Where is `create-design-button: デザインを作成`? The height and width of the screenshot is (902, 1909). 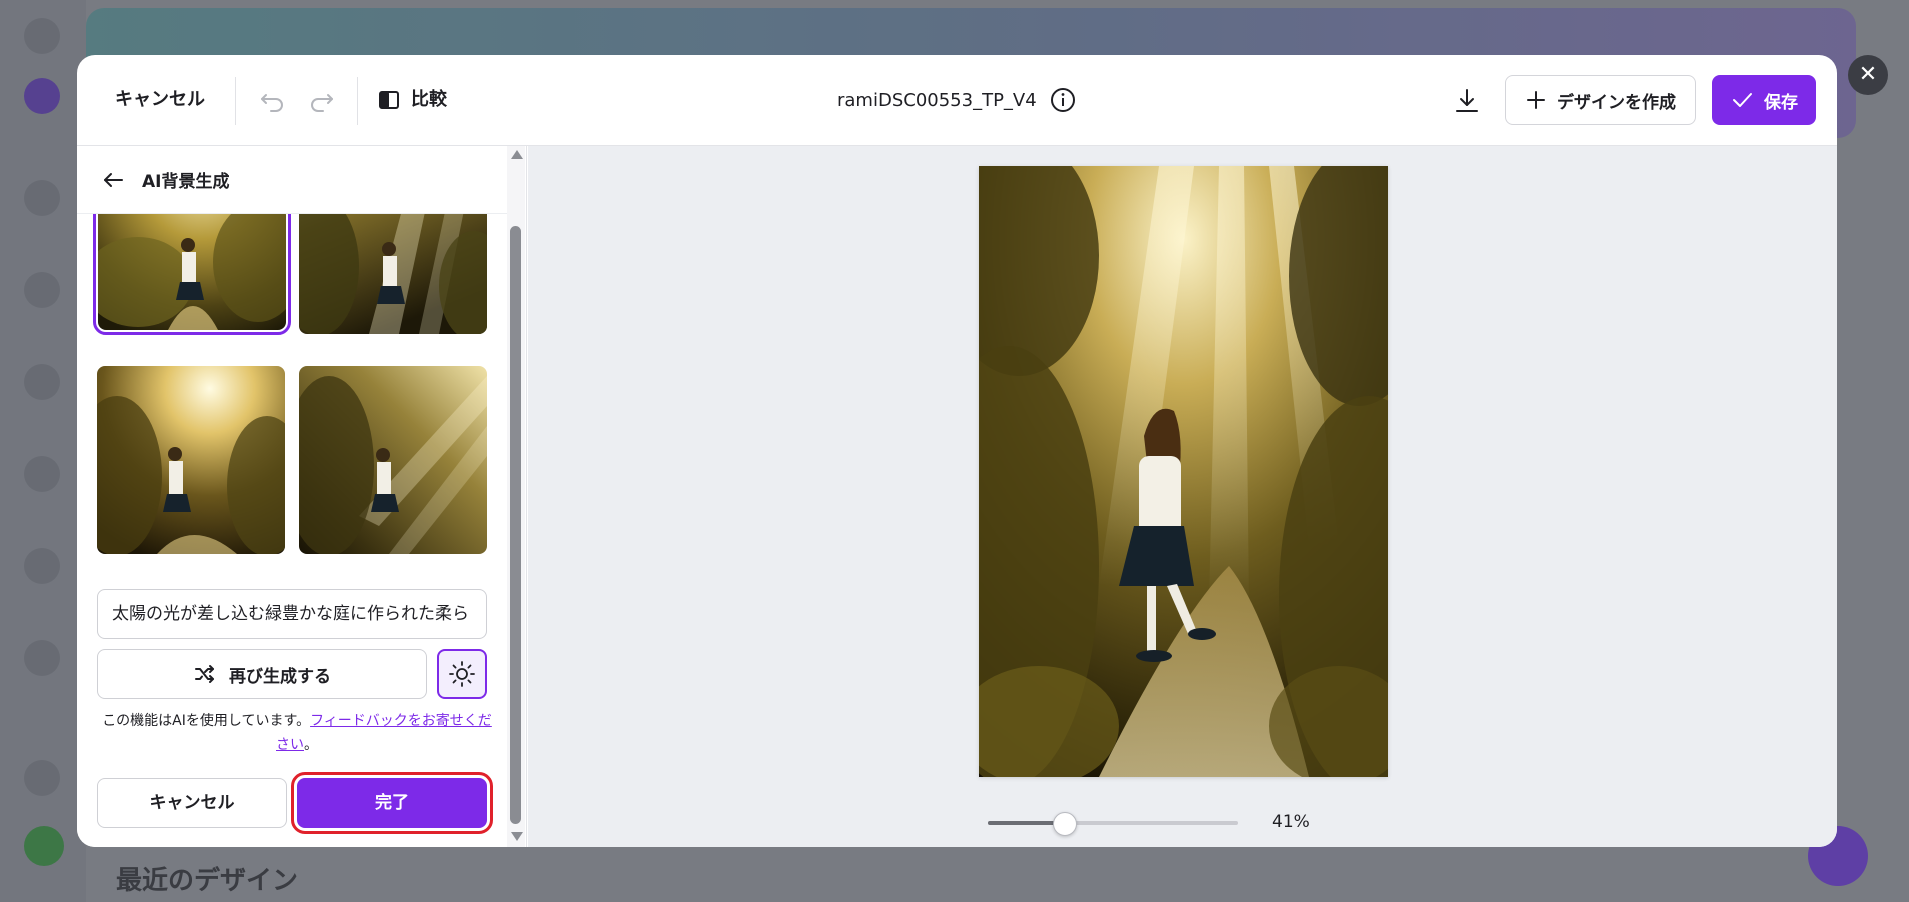 create-design-button: デザインを作成 is located at coordinates (1600, 100).